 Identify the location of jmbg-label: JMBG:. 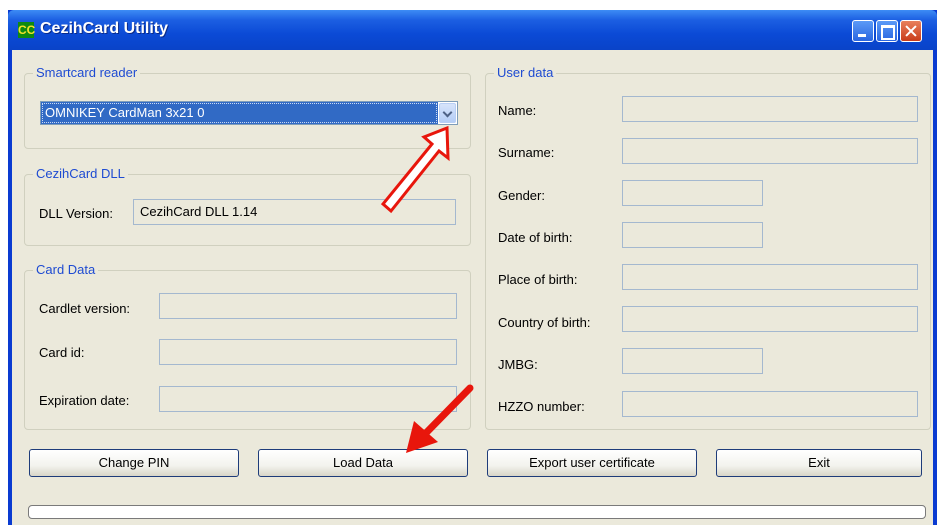
(518, 364).